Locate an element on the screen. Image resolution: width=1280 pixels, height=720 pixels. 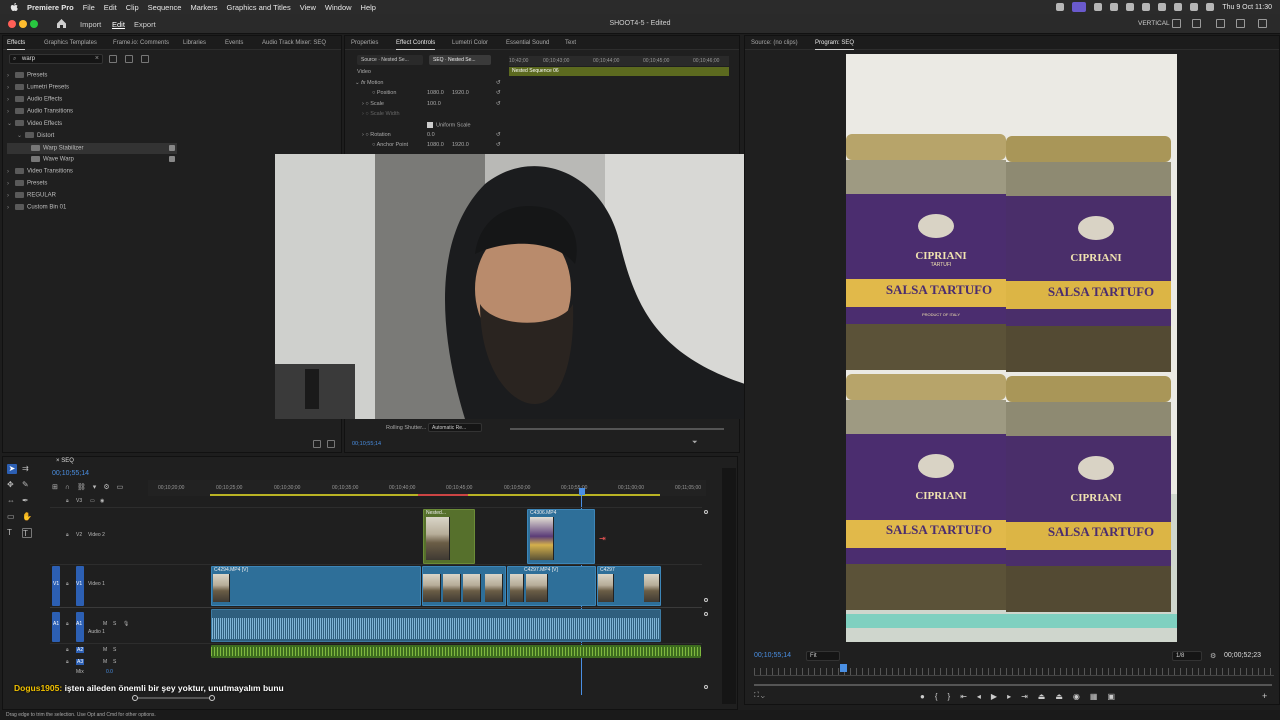
c4294-clip: C4294.MP4 [V] is located at coordinates (316, 586).